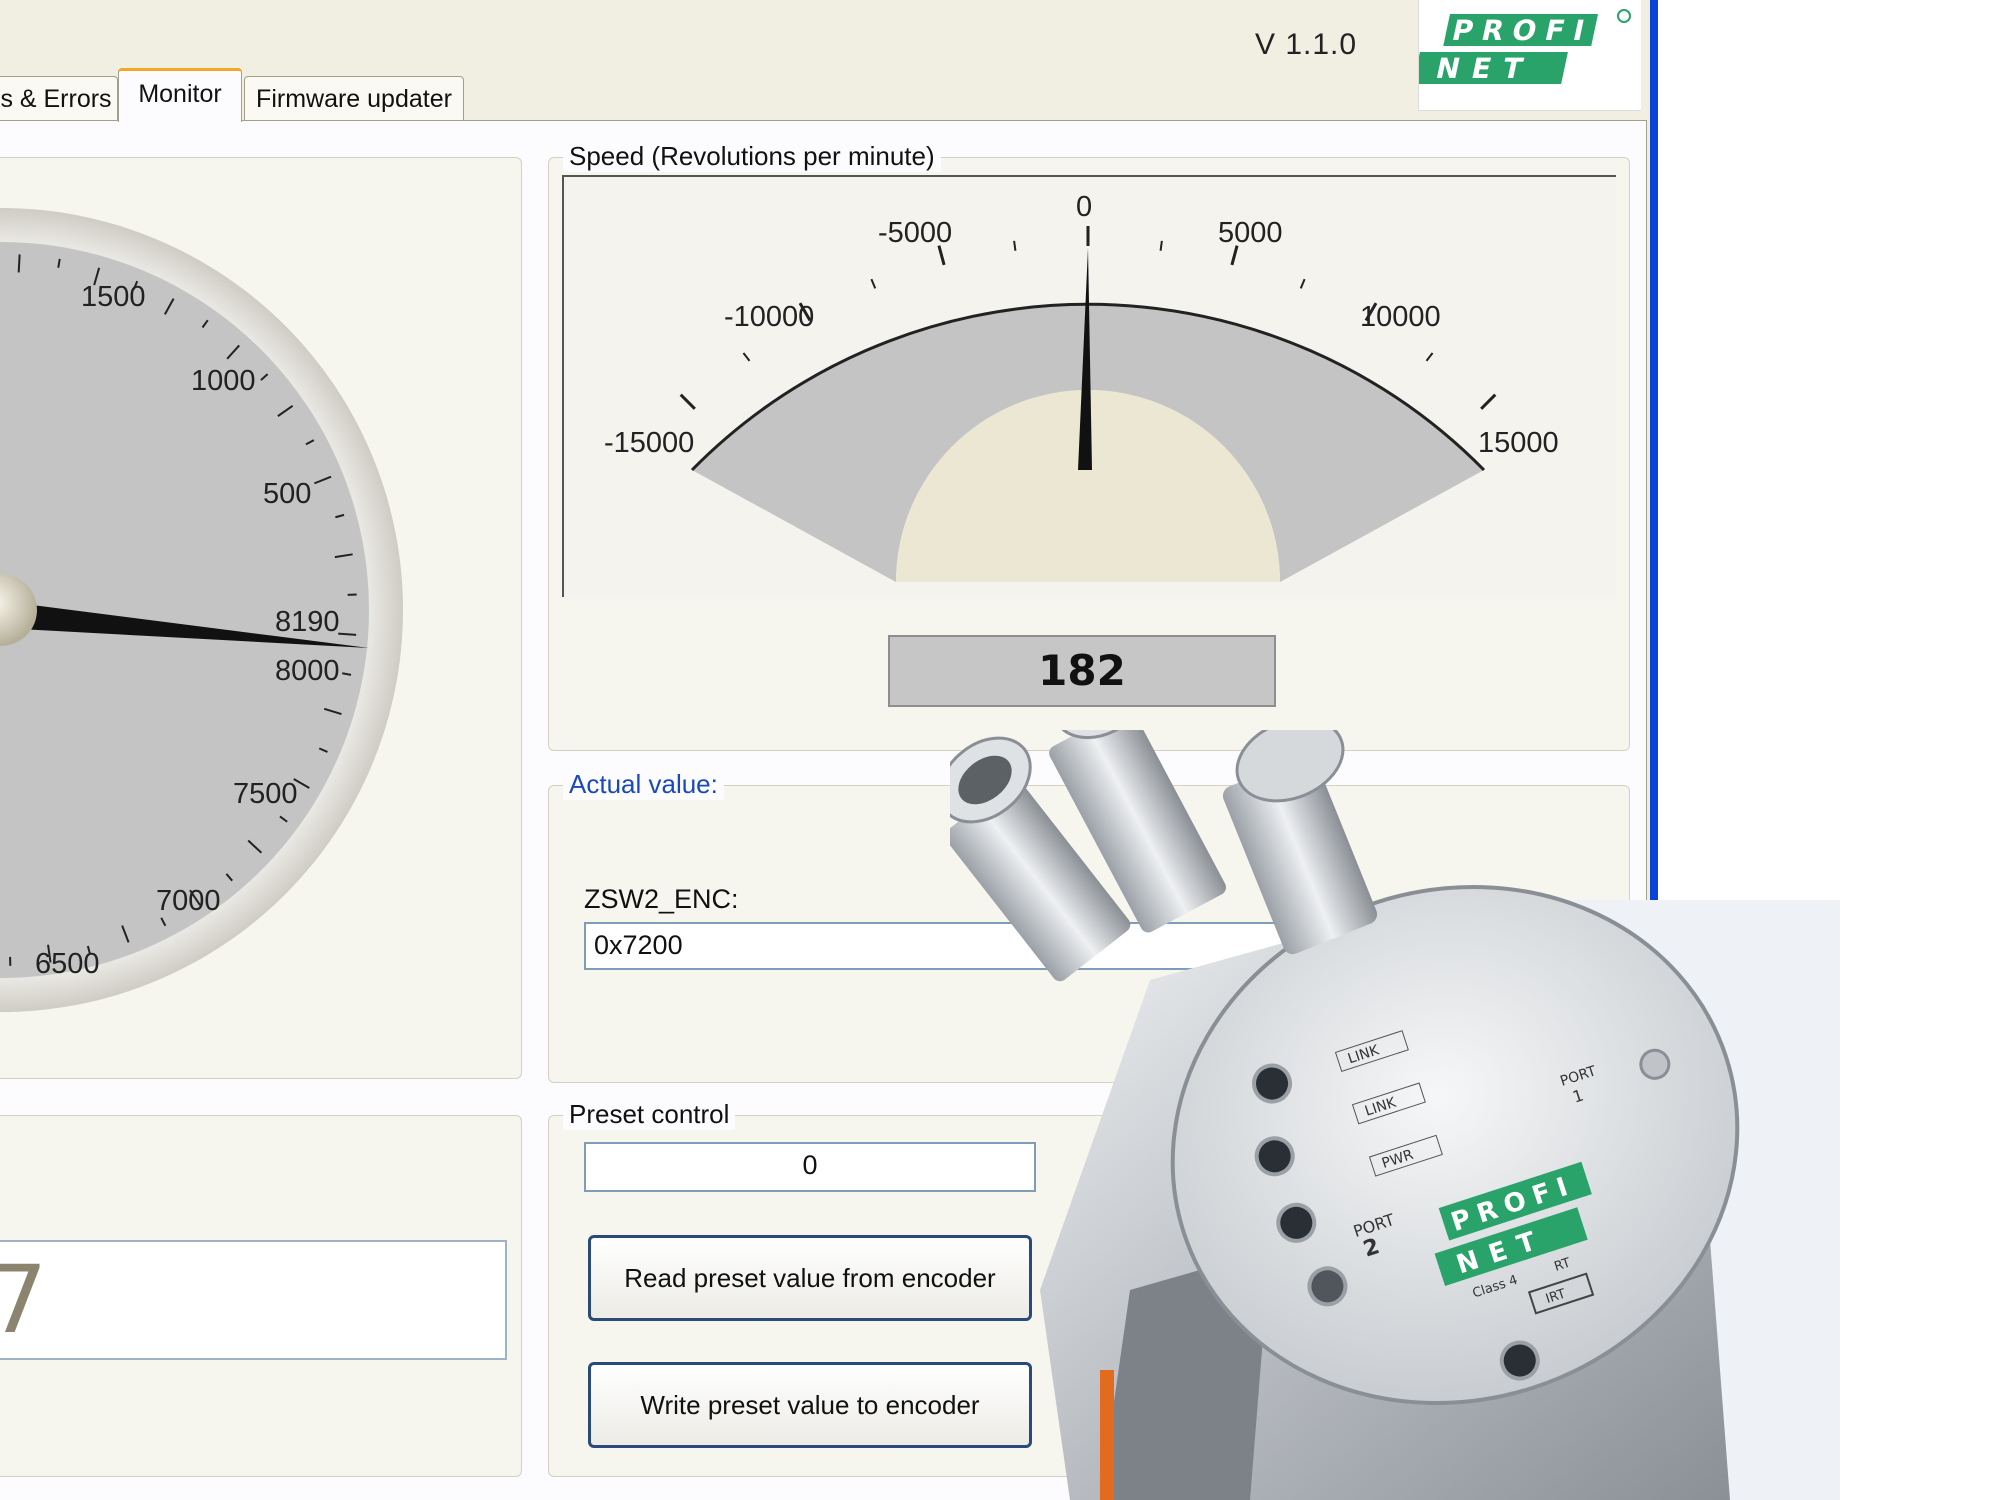 The height and width of the screenshot is (1500, 2000). What do you see at coordinates (1250, 233) in the screenshot?
I see `speed-tick-label-5000: 5000` at bounding box center [1250, 233].